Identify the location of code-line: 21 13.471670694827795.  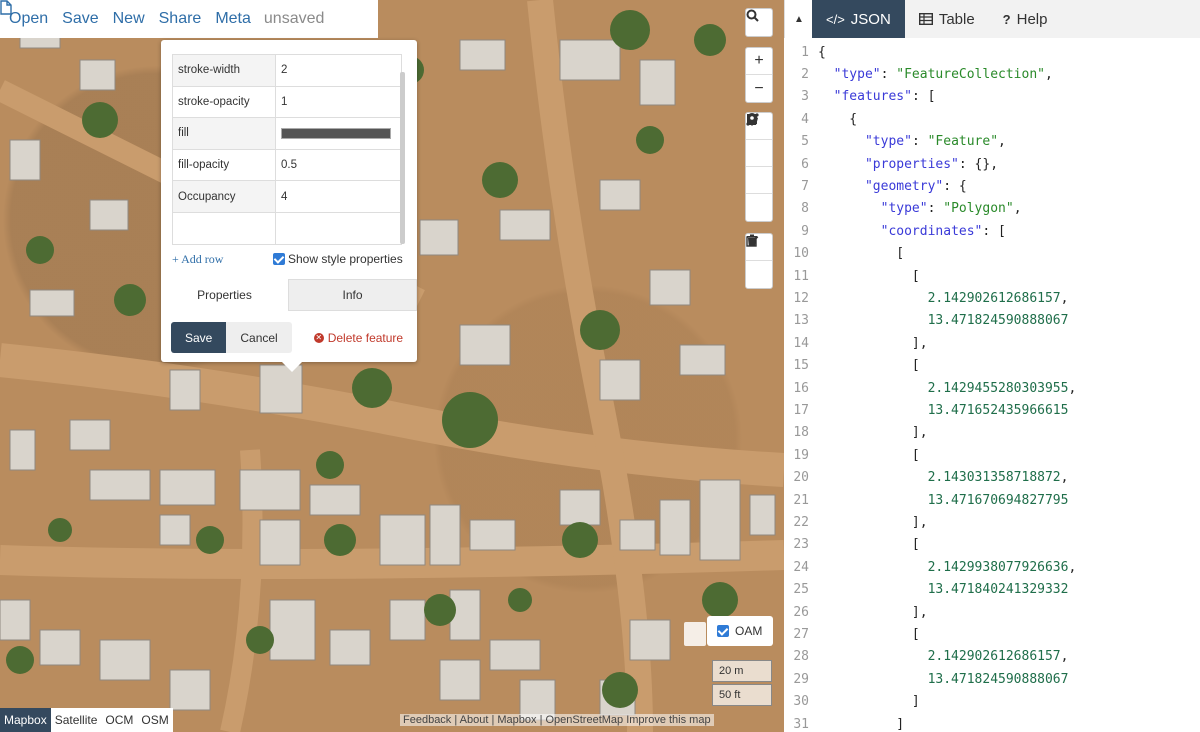
(992, 500).